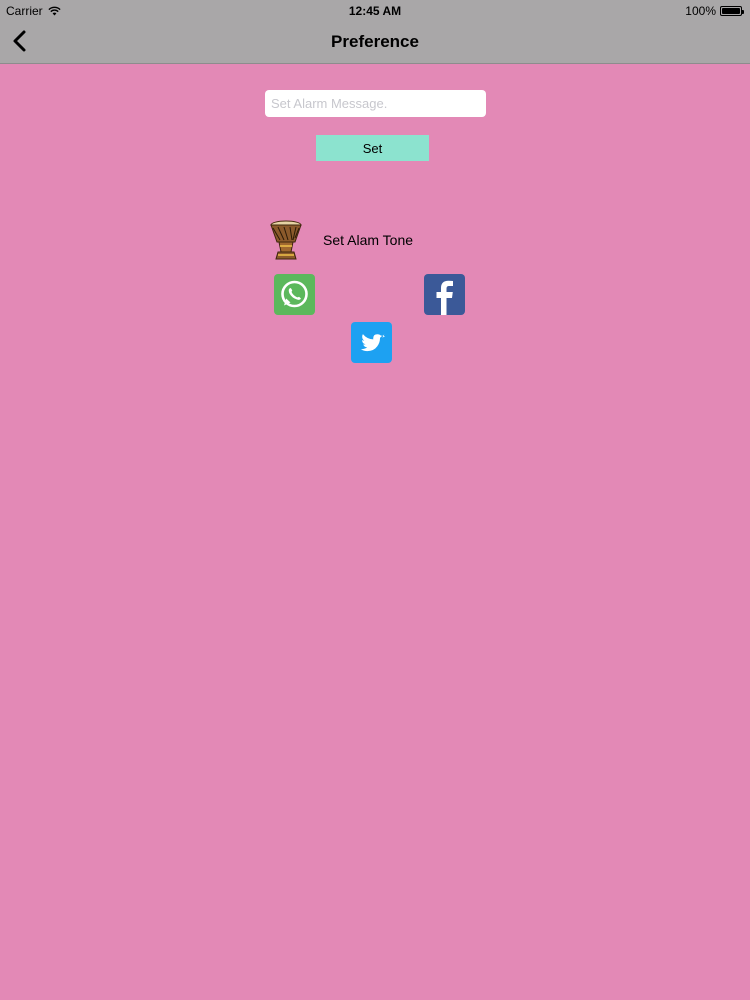 This screenshot has height=1000, width=750. I want to click on nav-bar: Preference, so click(375, 42).